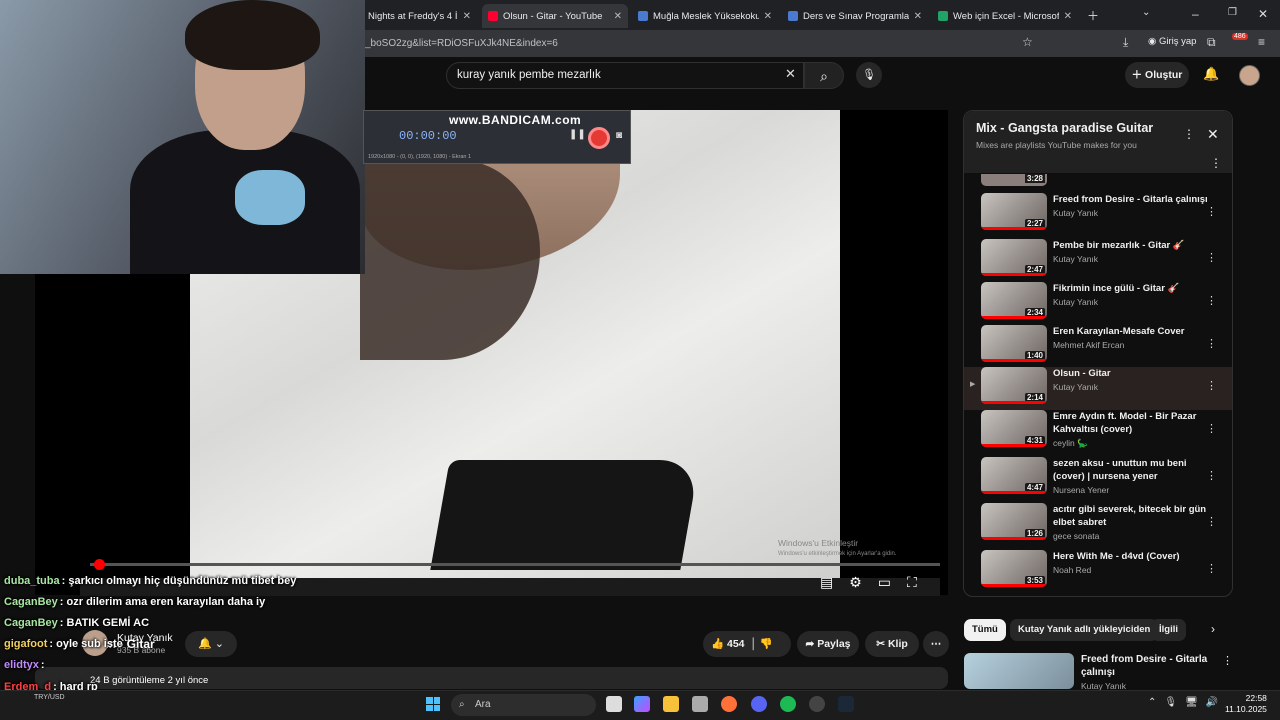 The image size is (1280, 720). Describe the element at coordinates (985, 630) in the screenshot. I see `chip-all: Tümü` at that location.